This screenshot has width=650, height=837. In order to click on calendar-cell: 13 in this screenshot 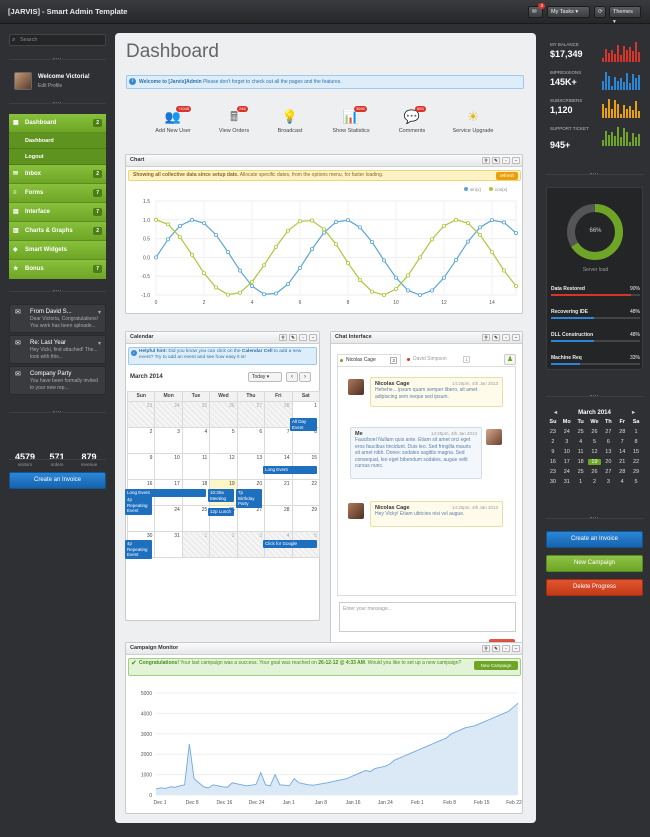, I will do `click(251, 466)`.